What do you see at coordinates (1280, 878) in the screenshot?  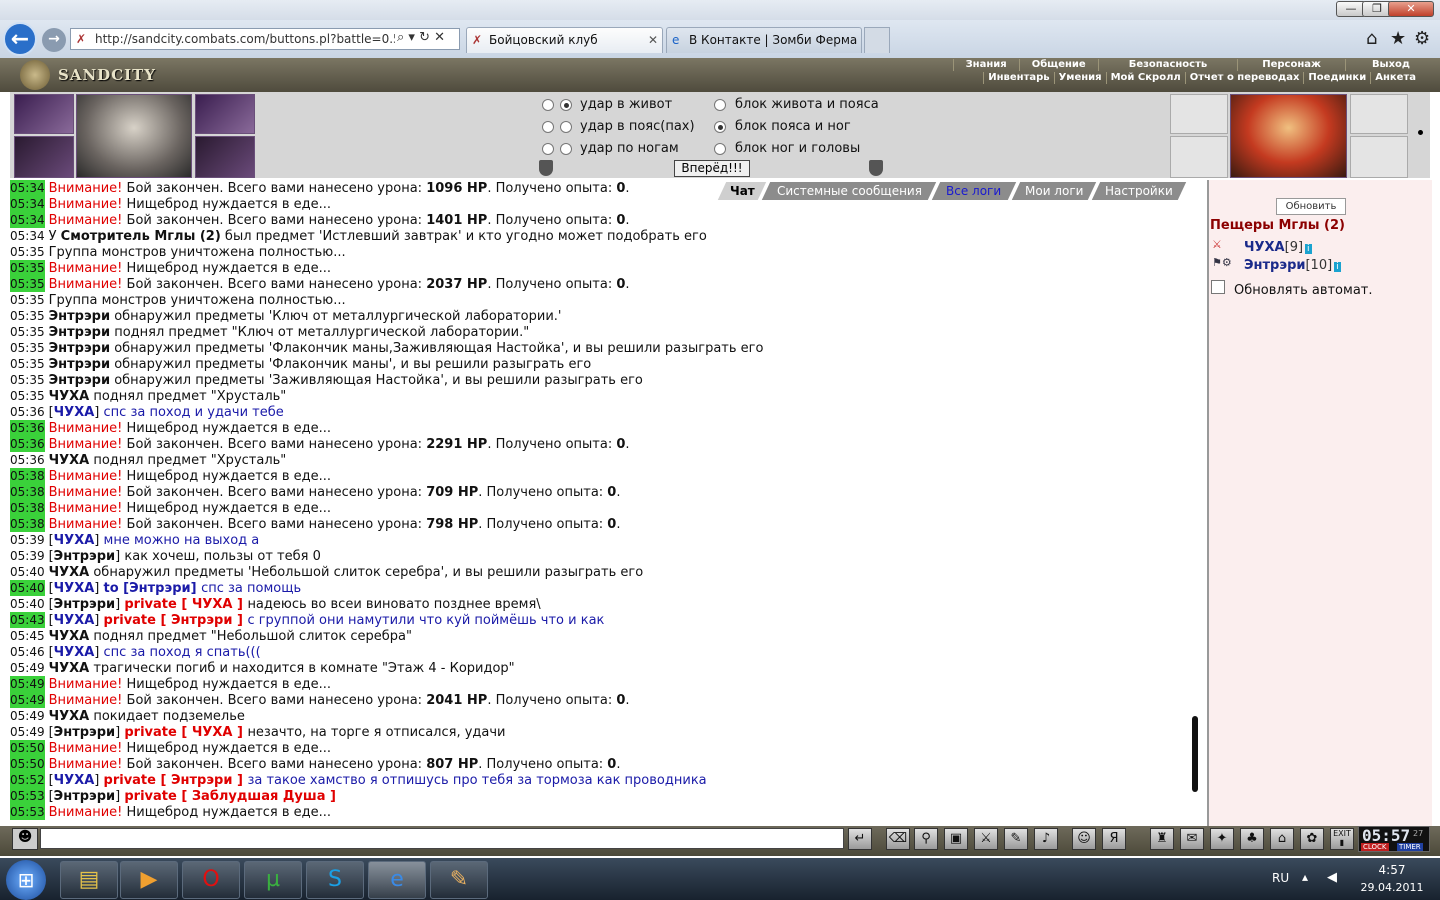 I see `language-indicator: RU` at bounding box center [1280, 878].